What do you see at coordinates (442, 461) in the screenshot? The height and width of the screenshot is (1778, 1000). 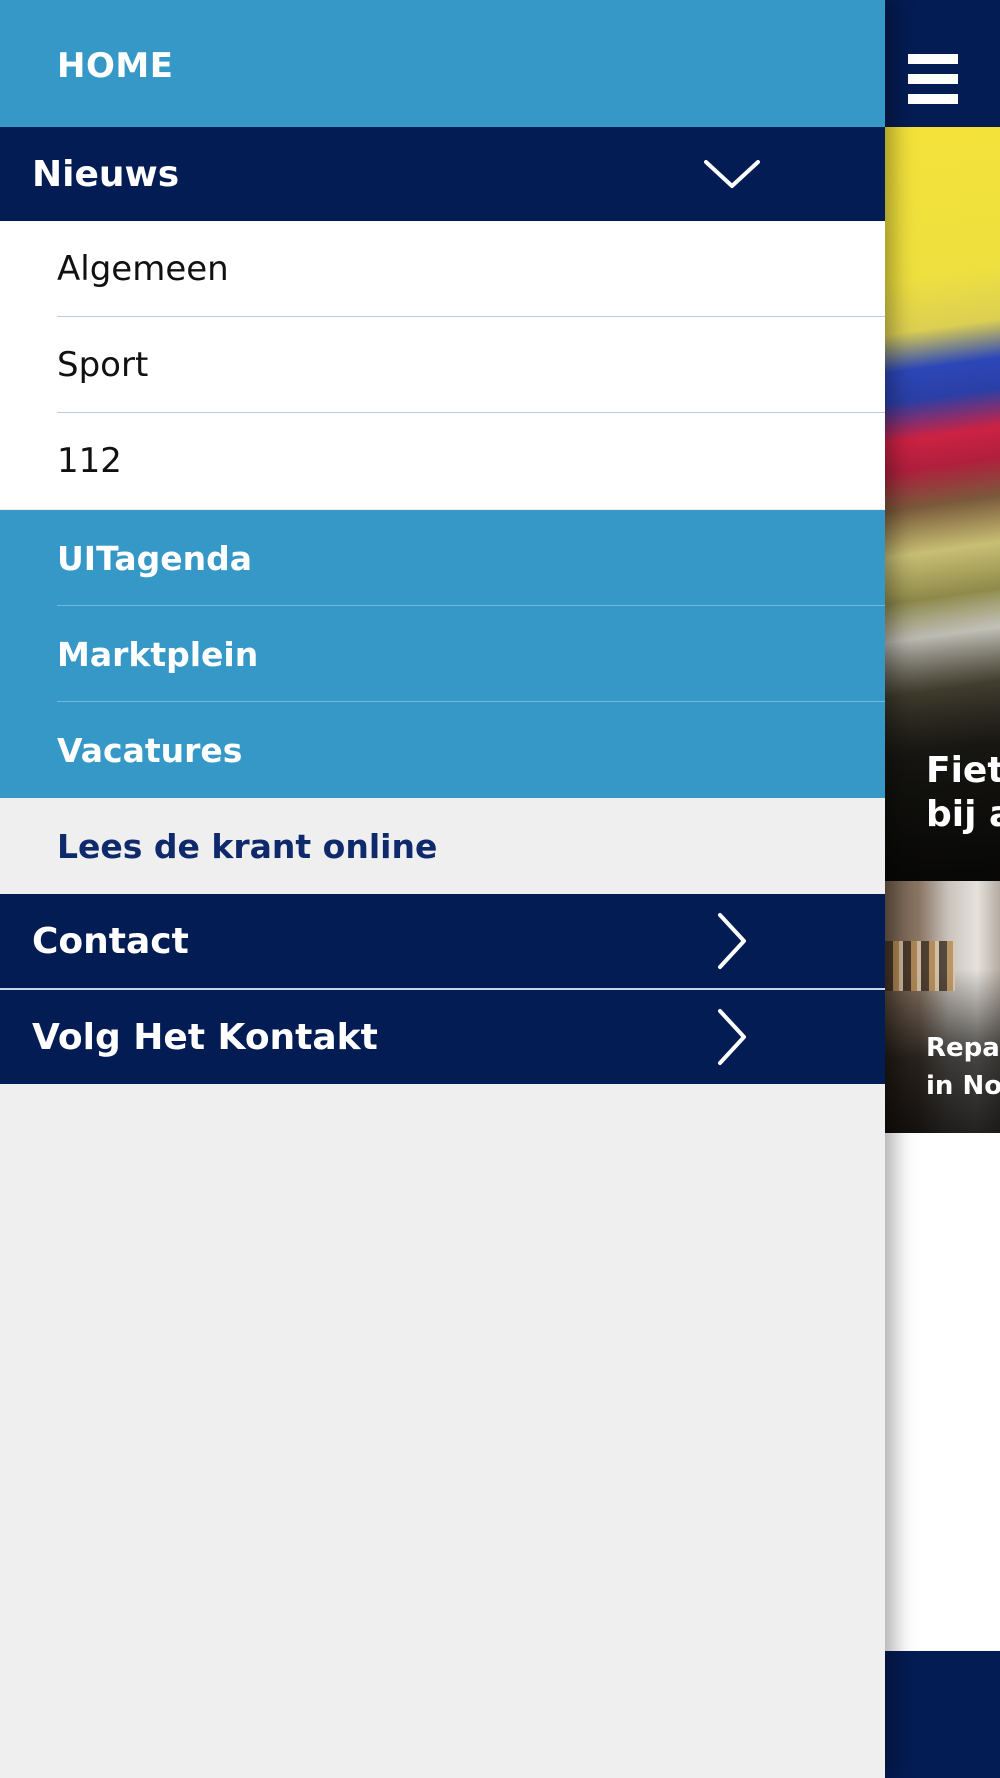 I see `nav-subitem-112: 112` at bounding box center [442, 461].